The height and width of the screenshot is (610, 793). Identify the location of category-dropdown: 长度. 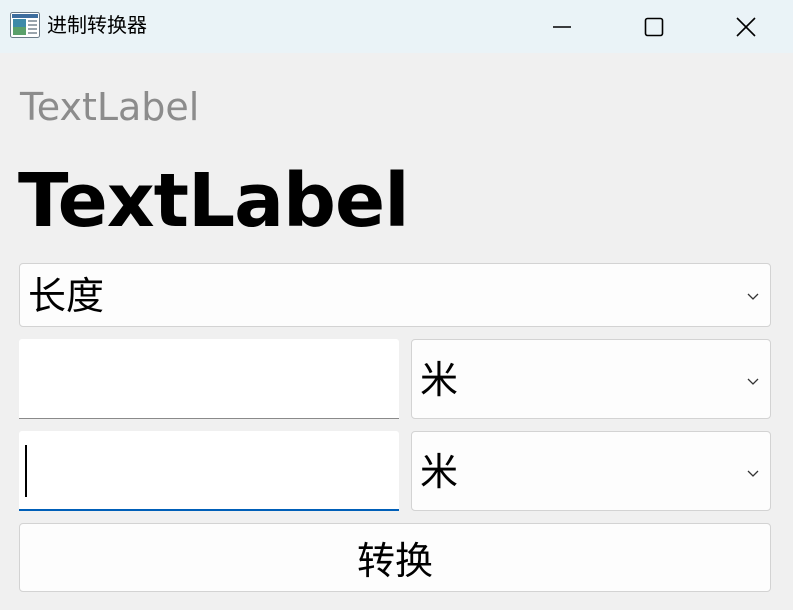
(395, 295).